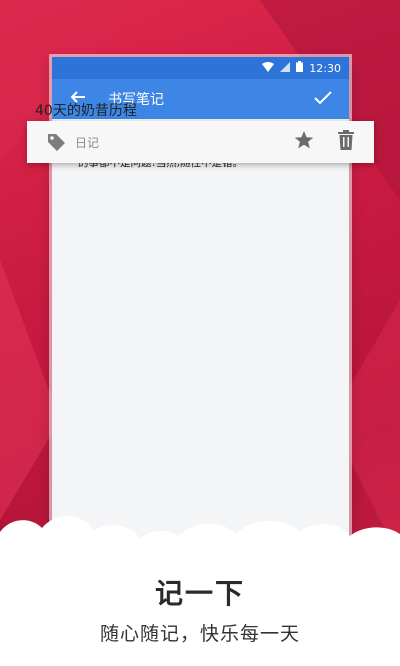 This screenshot has width=400, height=666. I want to click on star-icon, so click(304, 142).